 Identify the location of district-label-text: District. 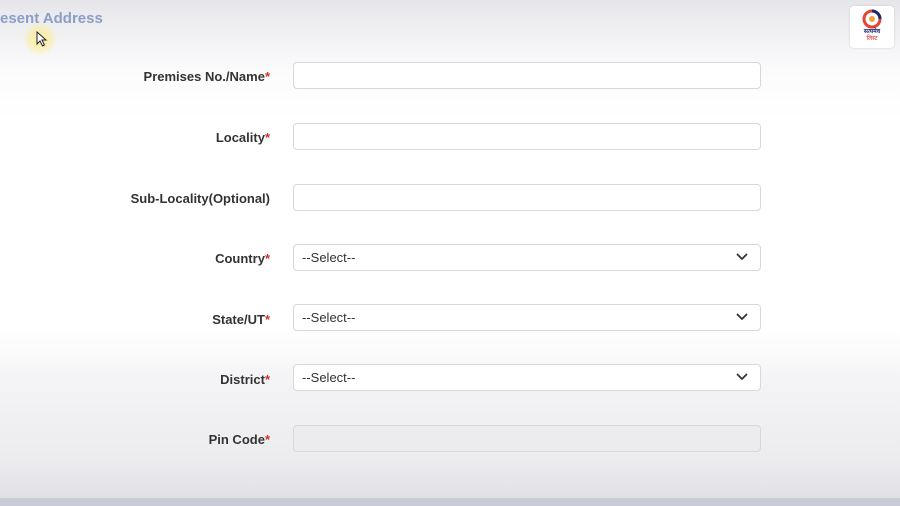
(242, 379).